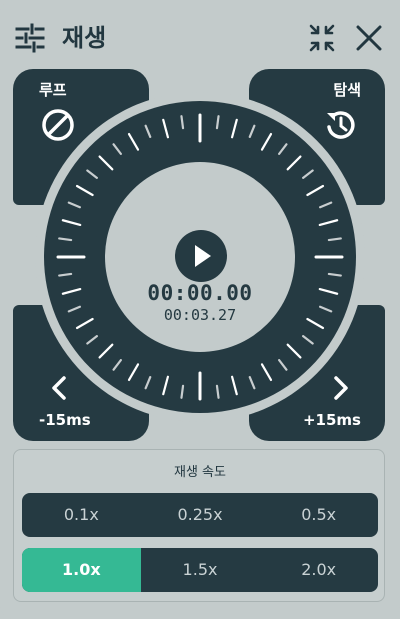 The height and width of the screenshot is (619, 400). Describe the element at coordinates (81, 570) in the screenshot. I see `speed-option-1.0x: 1.0x` at that location.